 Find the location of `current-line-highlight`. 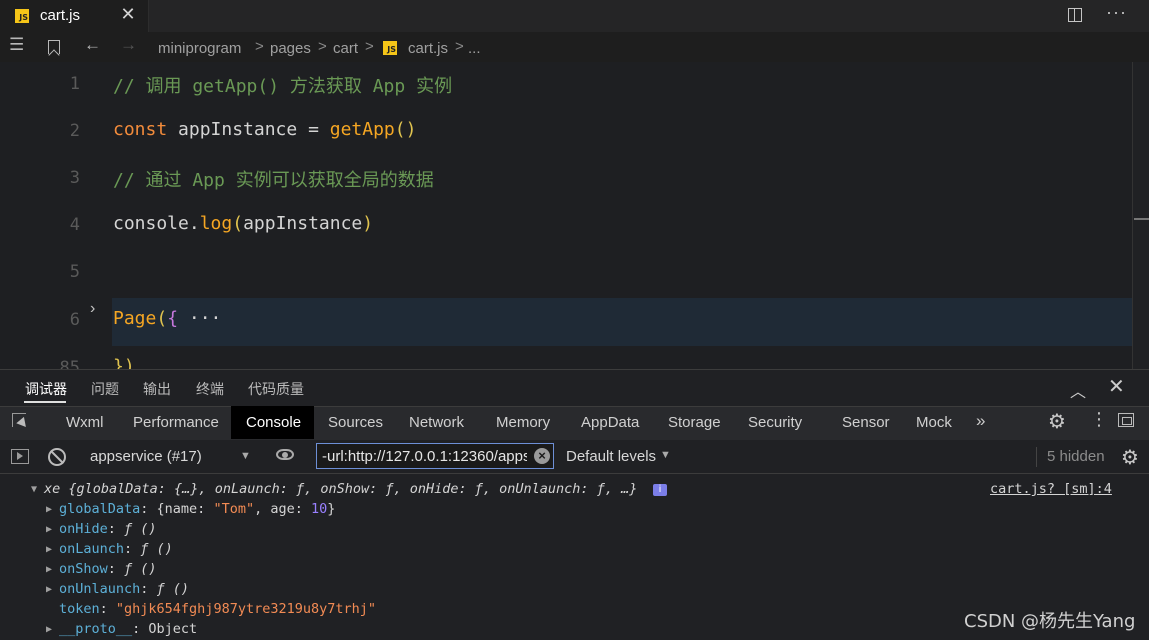

current-line-highlight is located at coordinates (630, 322).